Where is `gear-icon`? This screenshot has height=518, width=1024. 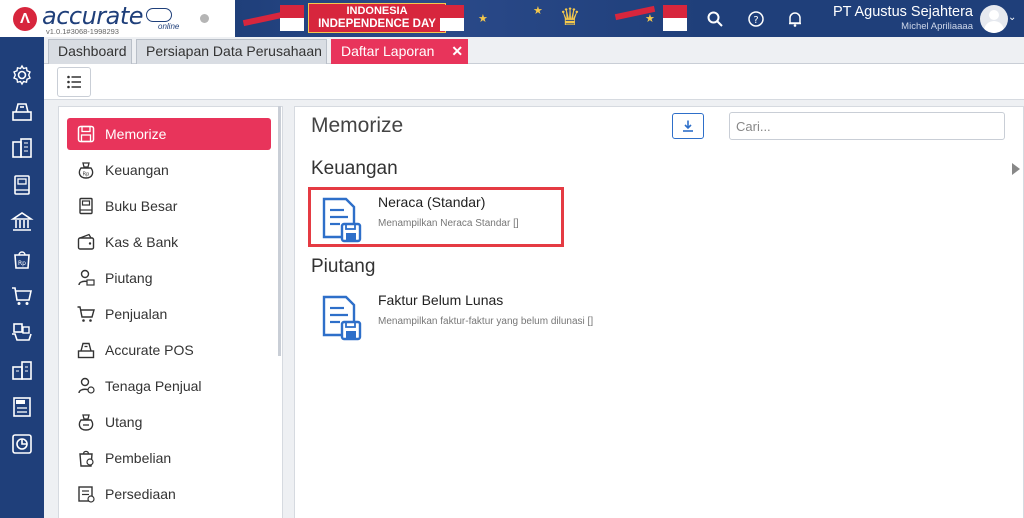 gear-icon is located at coordinates (22, 75).